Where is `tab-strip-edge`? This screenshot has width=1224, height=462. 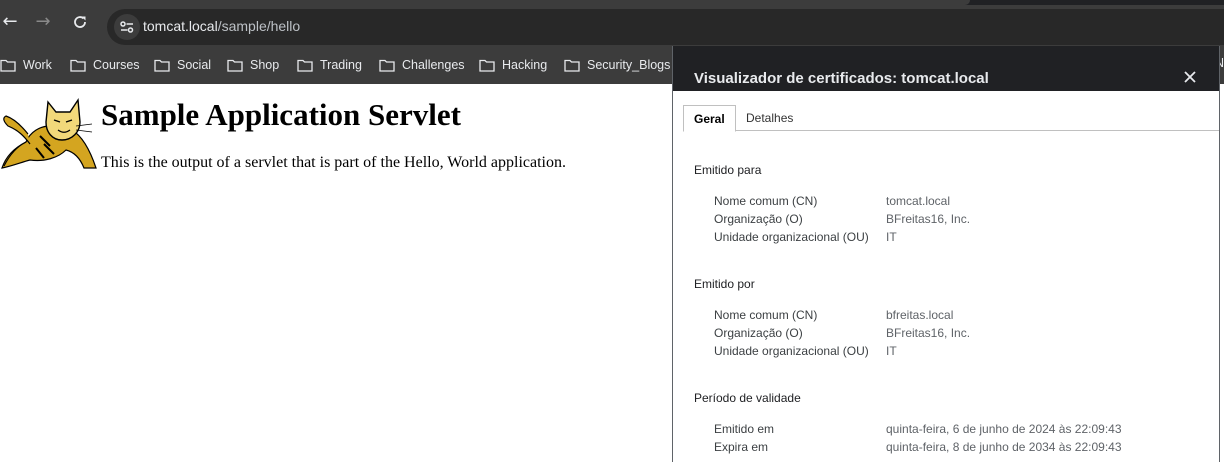 tab-strip-edge is located at coordinates (612, 2).